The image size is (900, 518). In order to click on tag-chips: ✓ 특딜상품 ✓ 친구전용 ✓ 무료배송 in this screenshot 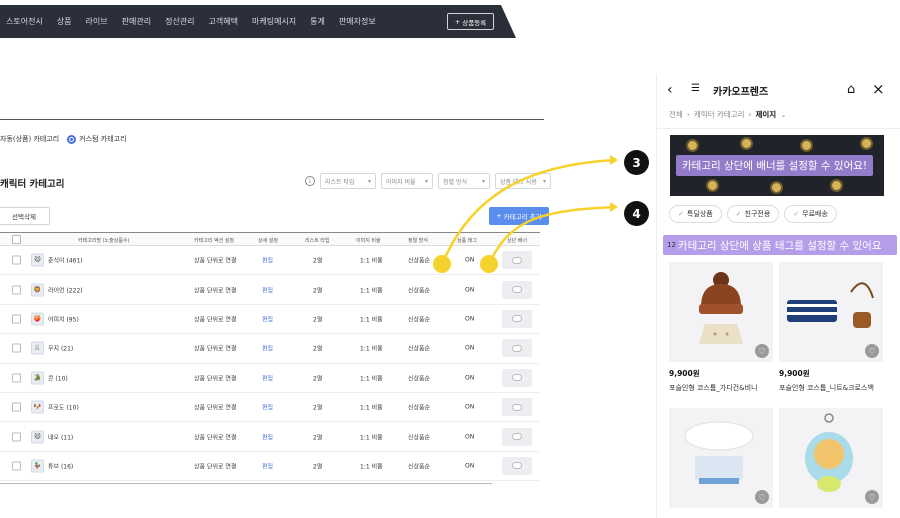, I will do `click(753, 214)`.